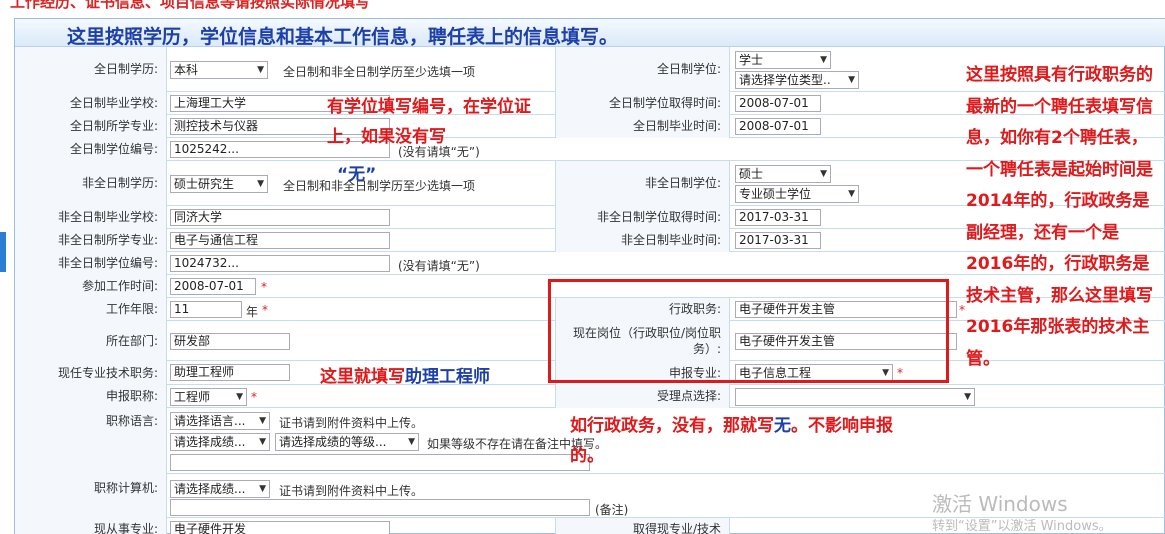 The height and width of the screenshot is (534, 1165). Describe the element at coordinates (783, 60) in the screenshot. I see `ft-degree-select: 学士 ▼` at that location.